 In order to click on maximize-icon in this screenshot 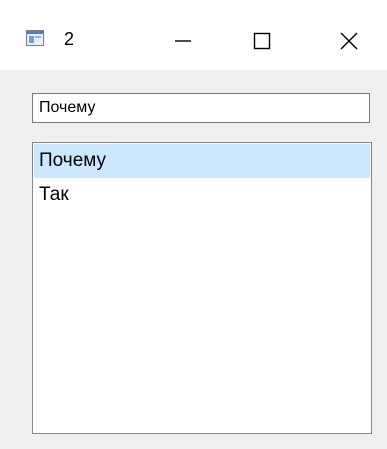, I will do `click(262, 41)`.